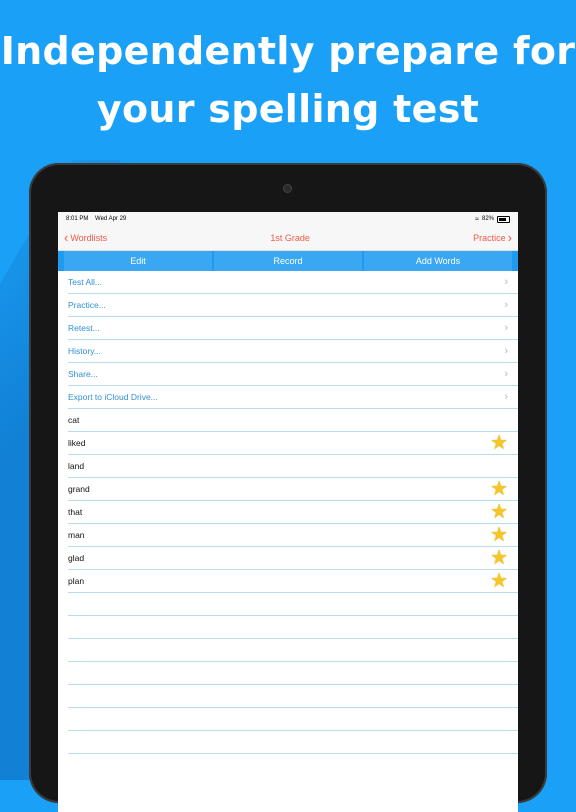  What do you see at coordinates (293, 581) in the screenshot?
I see `word-row: plan ★` at bounding box center [293, 581].